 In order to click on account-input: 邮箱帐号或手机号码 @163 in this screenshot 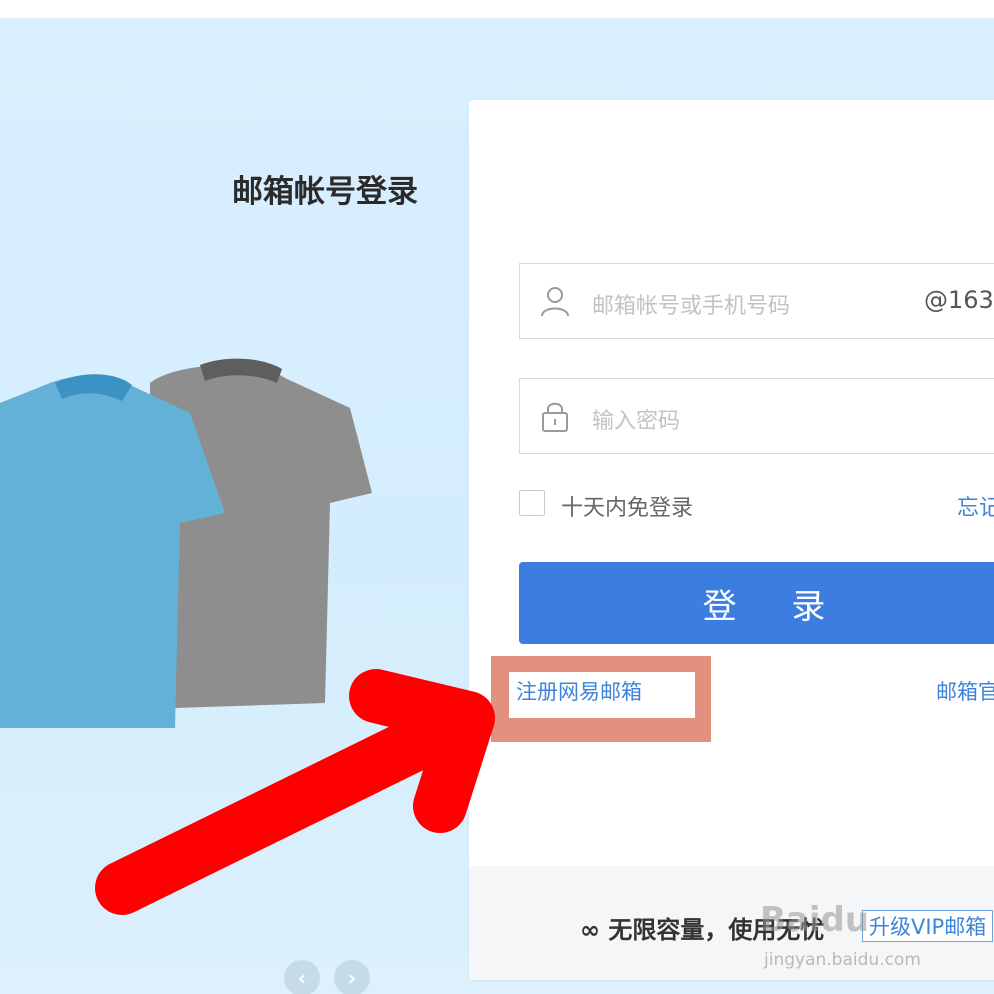, I will do `click(756, 301)`.